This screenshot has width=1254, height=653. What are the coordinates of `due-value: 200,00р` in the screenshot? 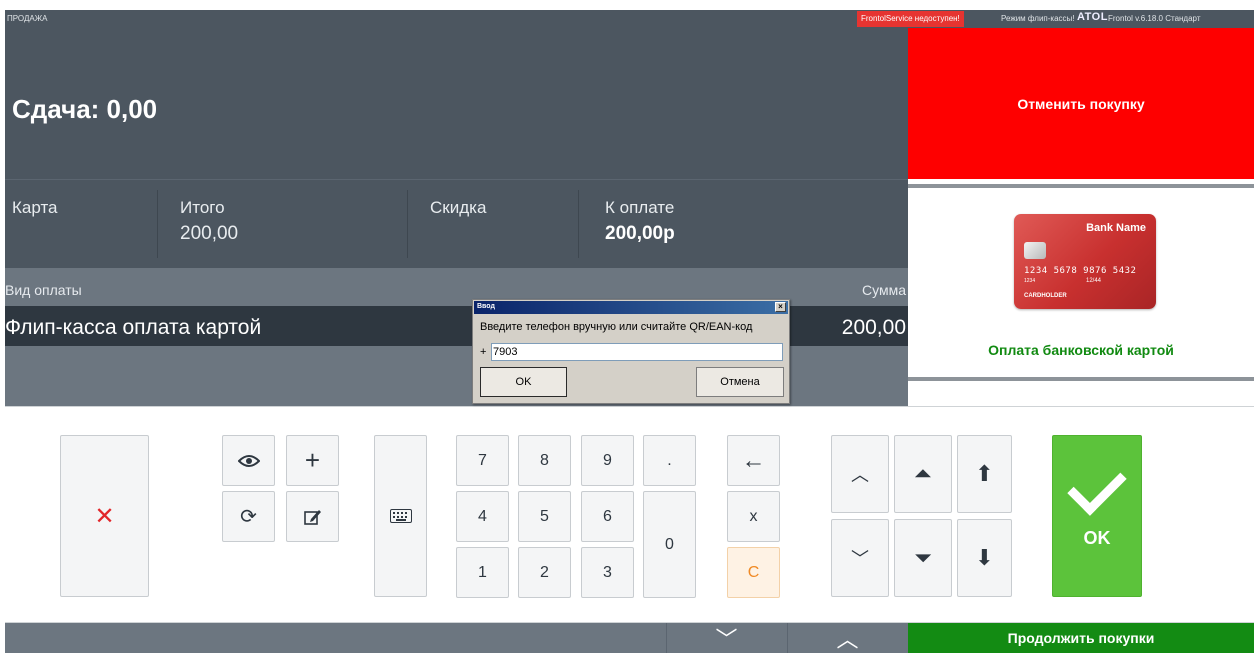 It's located at (640, 233).